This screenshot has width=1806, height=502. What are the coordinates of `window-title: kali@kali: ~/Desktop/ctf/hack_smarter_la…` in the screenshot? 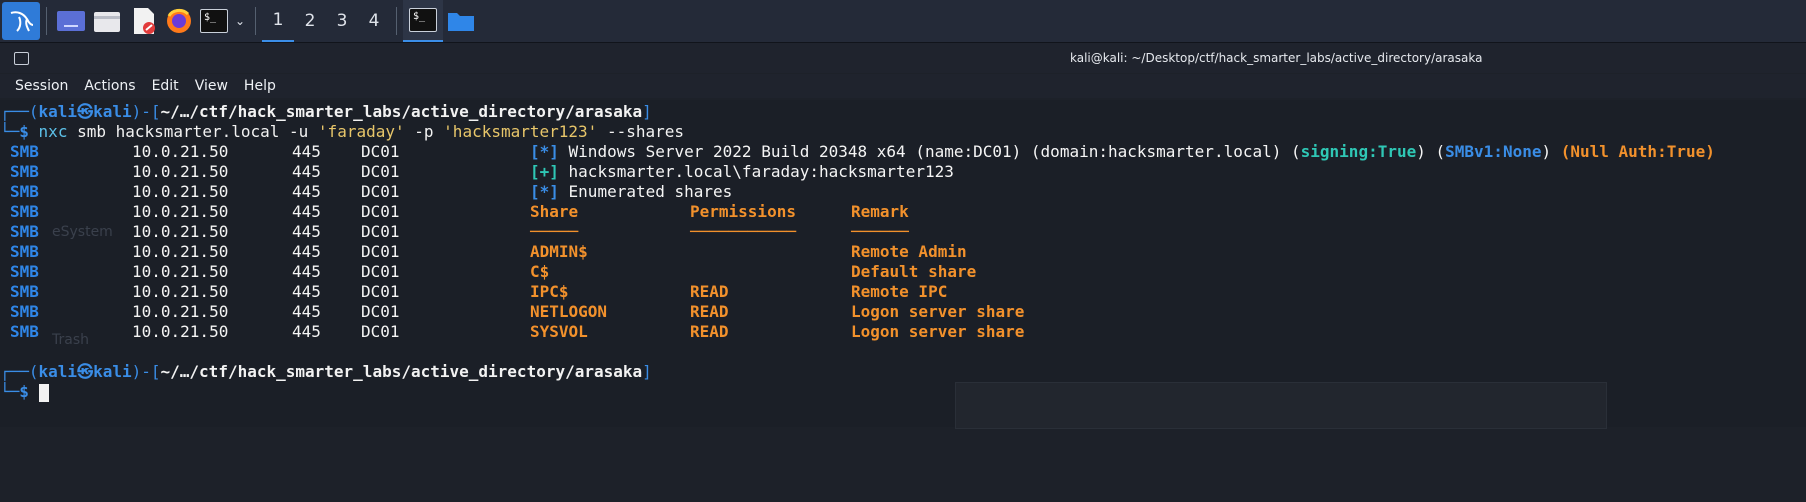 It's located at (1276, 58).